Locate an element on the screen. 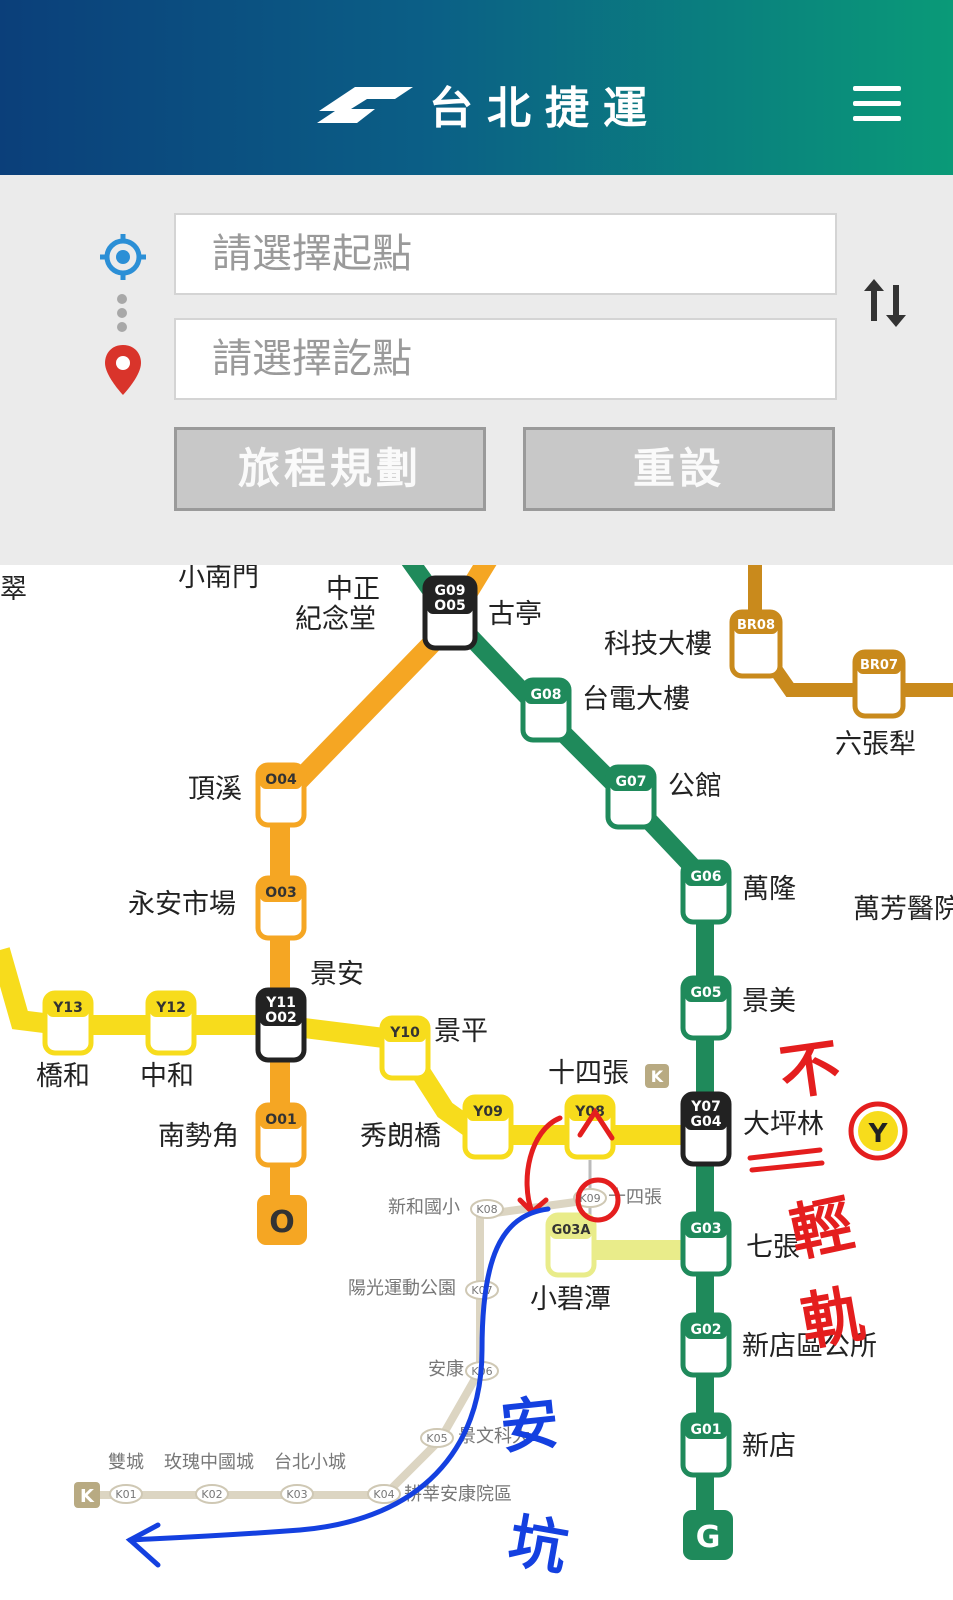 The width and height of the screenshot is (953, 1600). station-code: G07 is located at coordinates (631, 782).